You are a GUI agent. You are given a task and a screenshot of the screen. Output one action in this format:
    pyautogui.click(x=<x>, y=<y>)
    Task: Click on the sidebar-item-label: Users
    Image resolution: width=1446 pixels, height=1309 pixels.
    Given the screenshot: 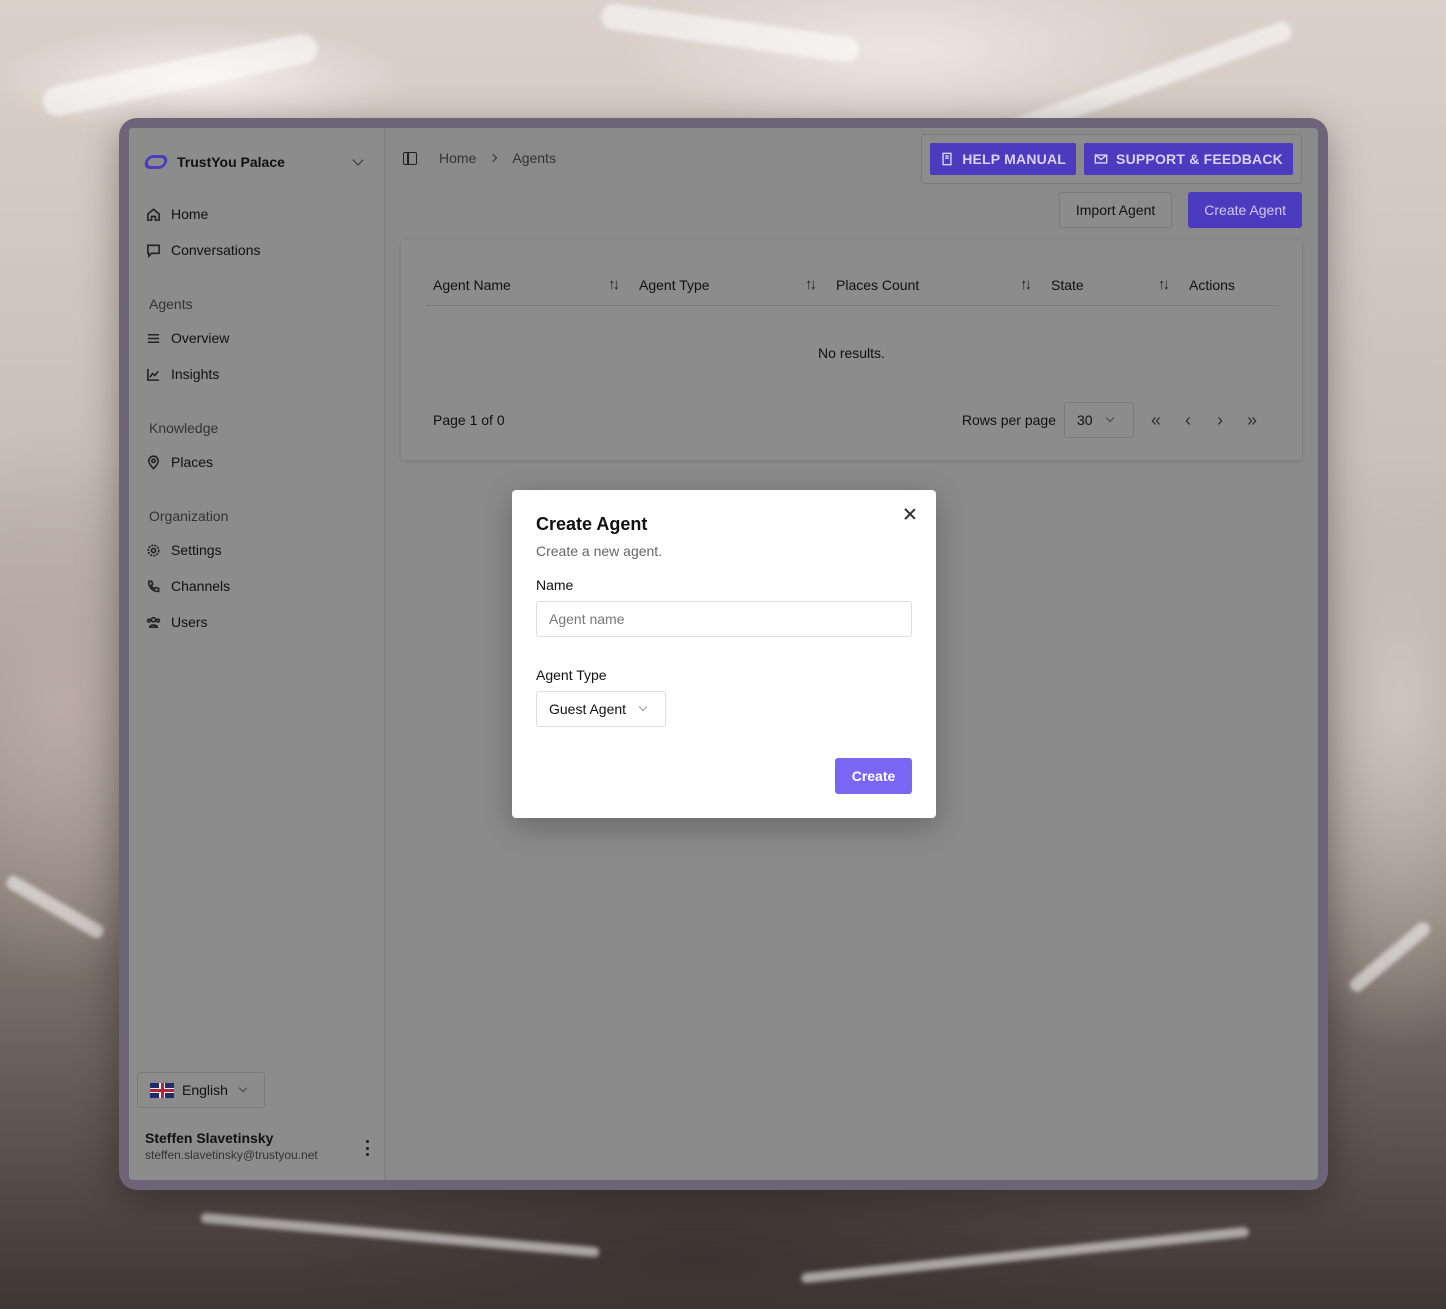 What is the action you would take?
    pyautogui.click(x=189, y=622)
    